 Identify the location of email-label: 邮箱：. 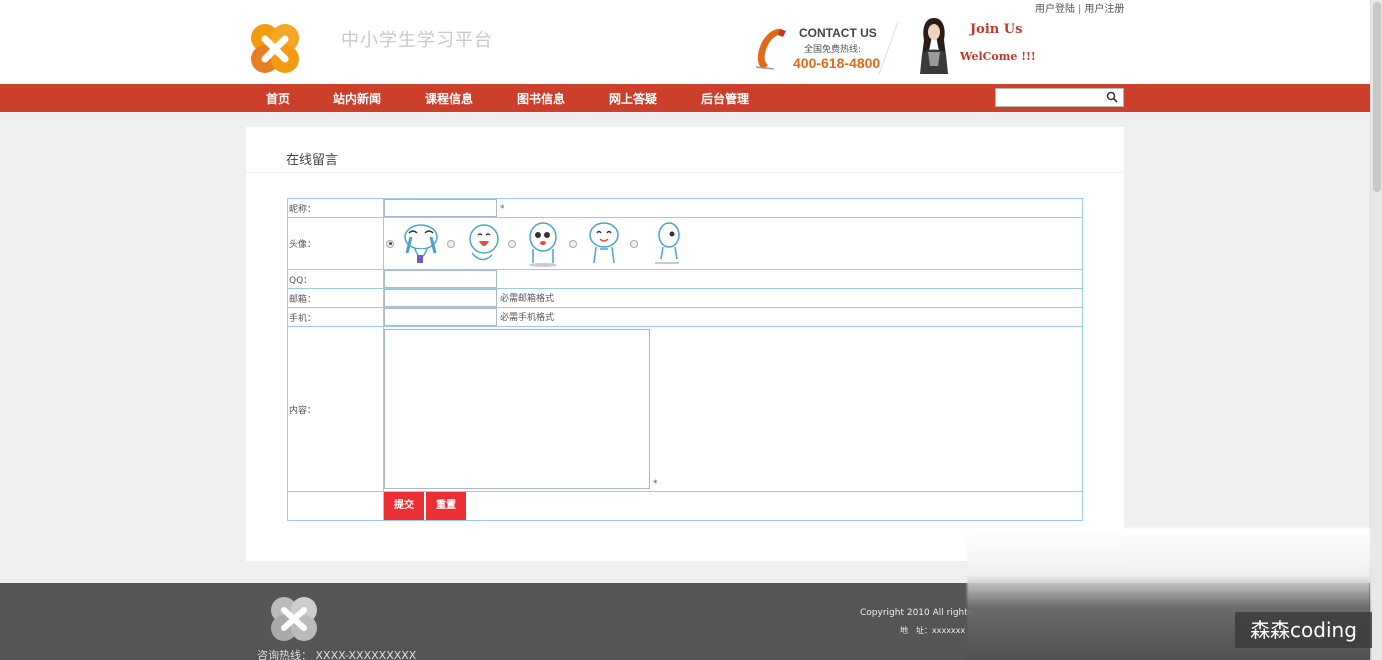
(335, 298).